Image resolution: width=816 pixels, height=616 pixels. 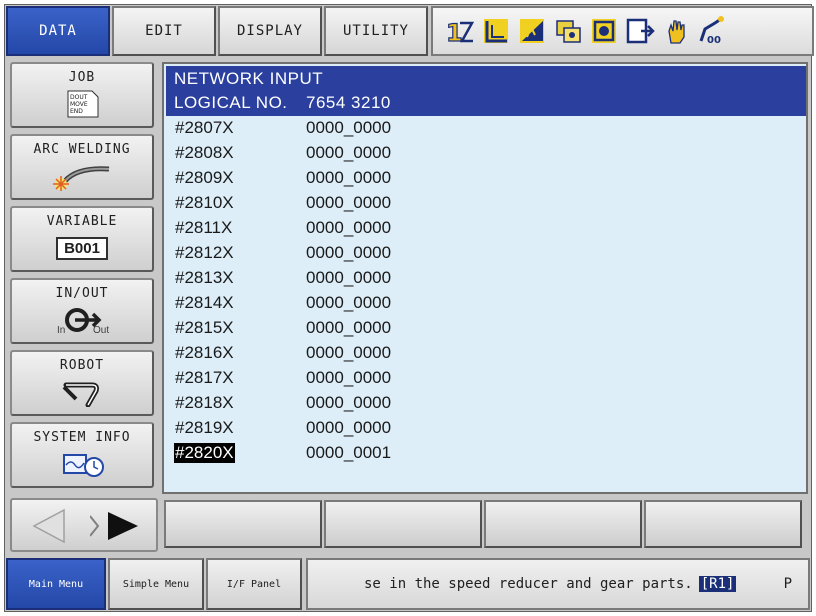 I want to click on menu-variable: VARIABLE B001, so click(x=82, y=239).